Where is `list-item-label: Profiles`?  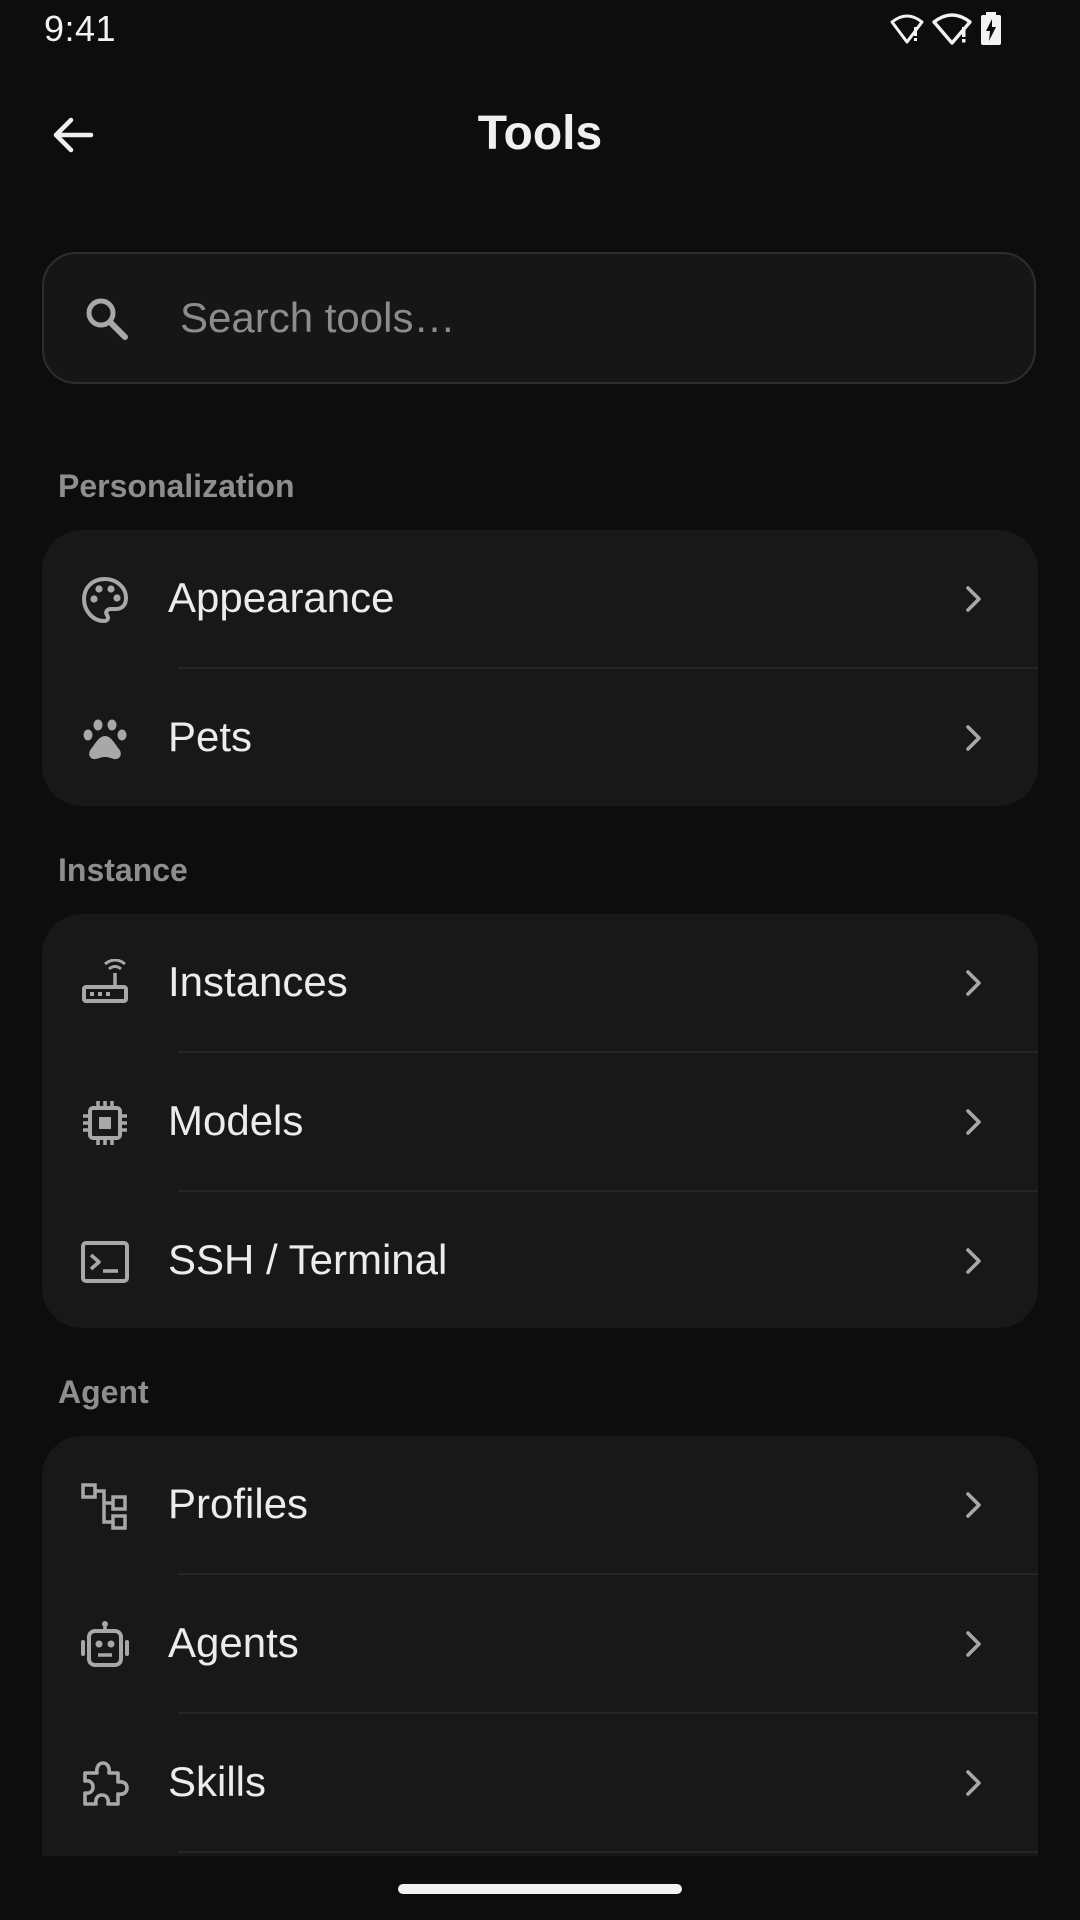 list-item-label: Profiles is located at coordinates (238, 1503).